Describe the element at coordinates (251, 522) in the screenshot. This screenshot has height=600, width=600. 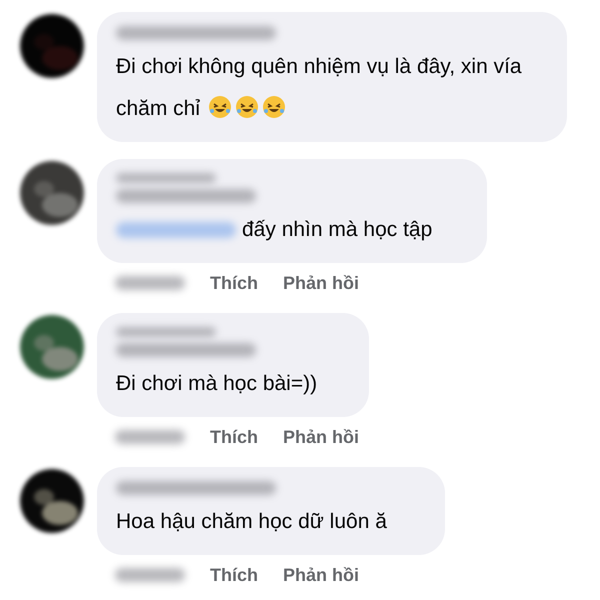
I see `comment-text: Hoa hậu chăm học dữ luôn ă` at that location.